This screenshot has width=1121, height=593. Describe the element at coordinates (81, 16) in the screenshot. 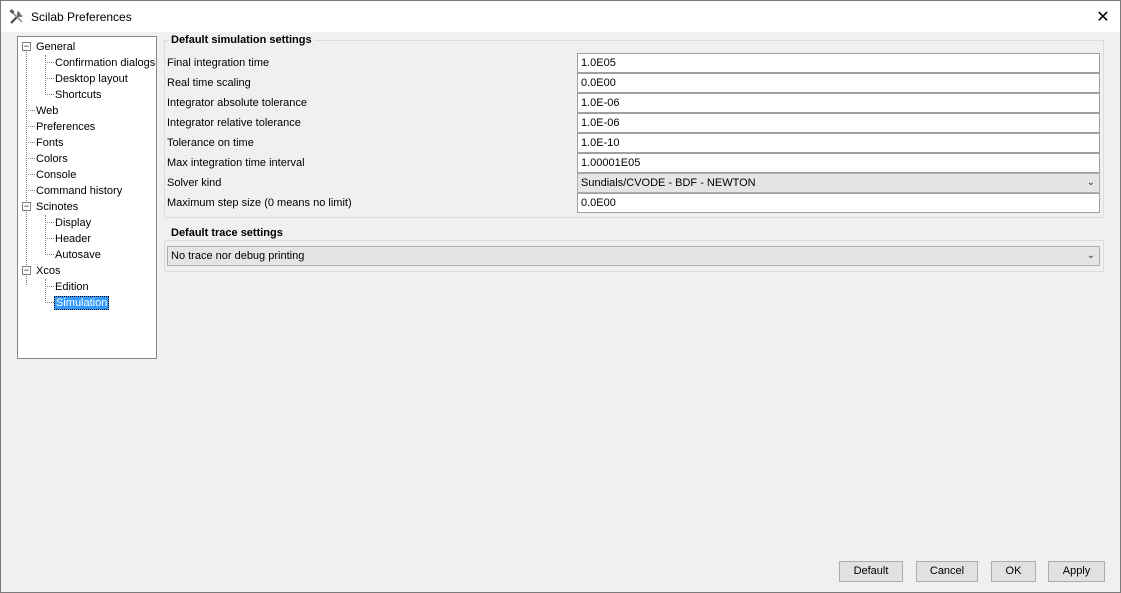

I see `window-title: Scilab Preferences` at that location.